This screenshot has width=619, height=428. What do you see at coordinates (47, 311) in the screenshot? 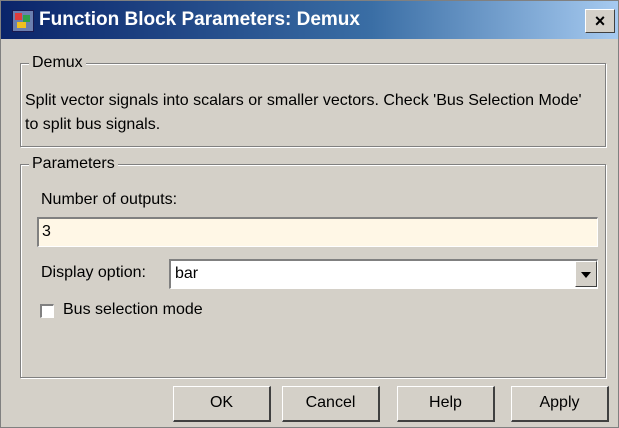
I see `bus-selection-checkbox` at bounding box center [47, 311].